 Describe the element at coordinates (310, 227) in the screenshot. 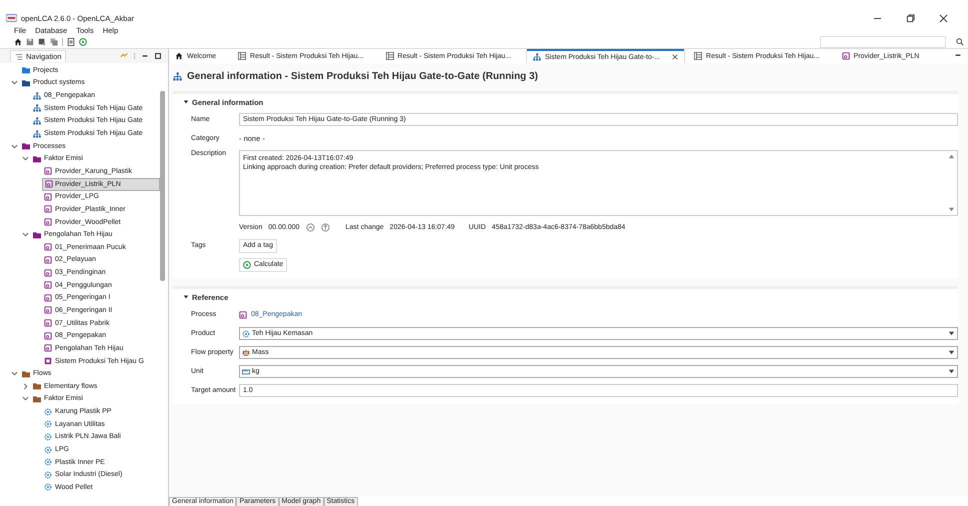

I see `up-circle-icon` at that location.